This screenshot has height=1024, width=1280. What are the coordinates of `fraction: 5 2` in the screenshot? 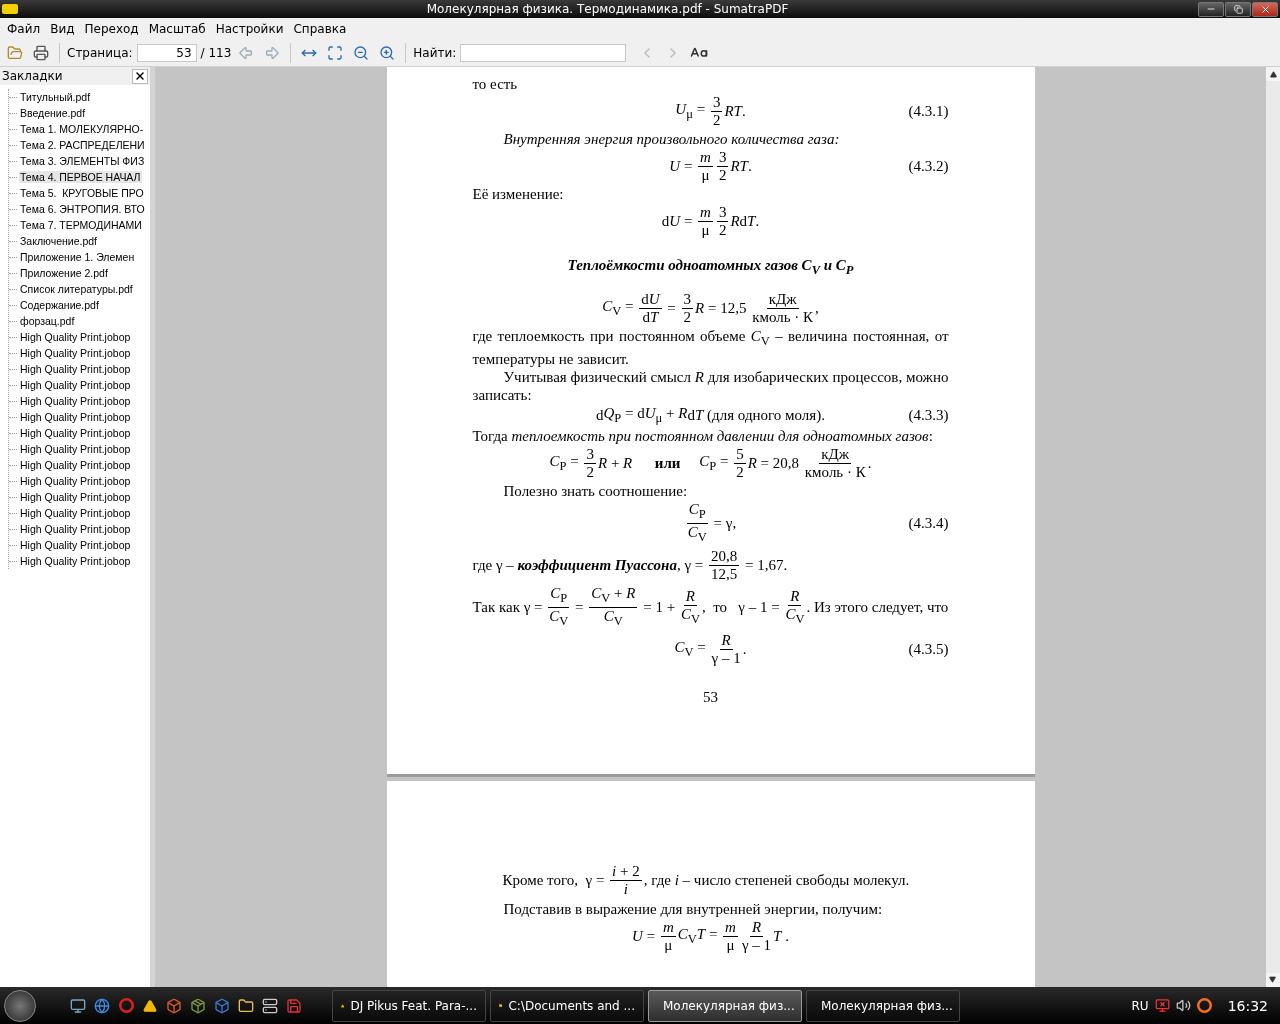 It's located at (740, 463).